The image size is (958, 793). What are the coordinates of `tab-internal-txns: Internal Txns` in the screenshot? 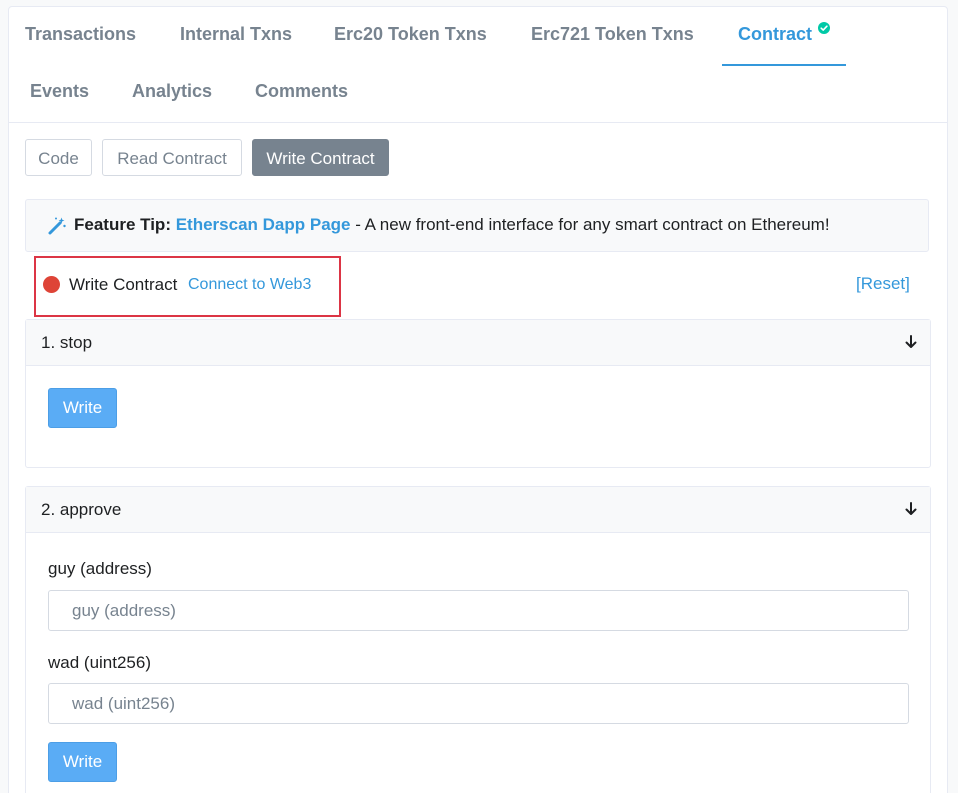 It's located at (236, 34).